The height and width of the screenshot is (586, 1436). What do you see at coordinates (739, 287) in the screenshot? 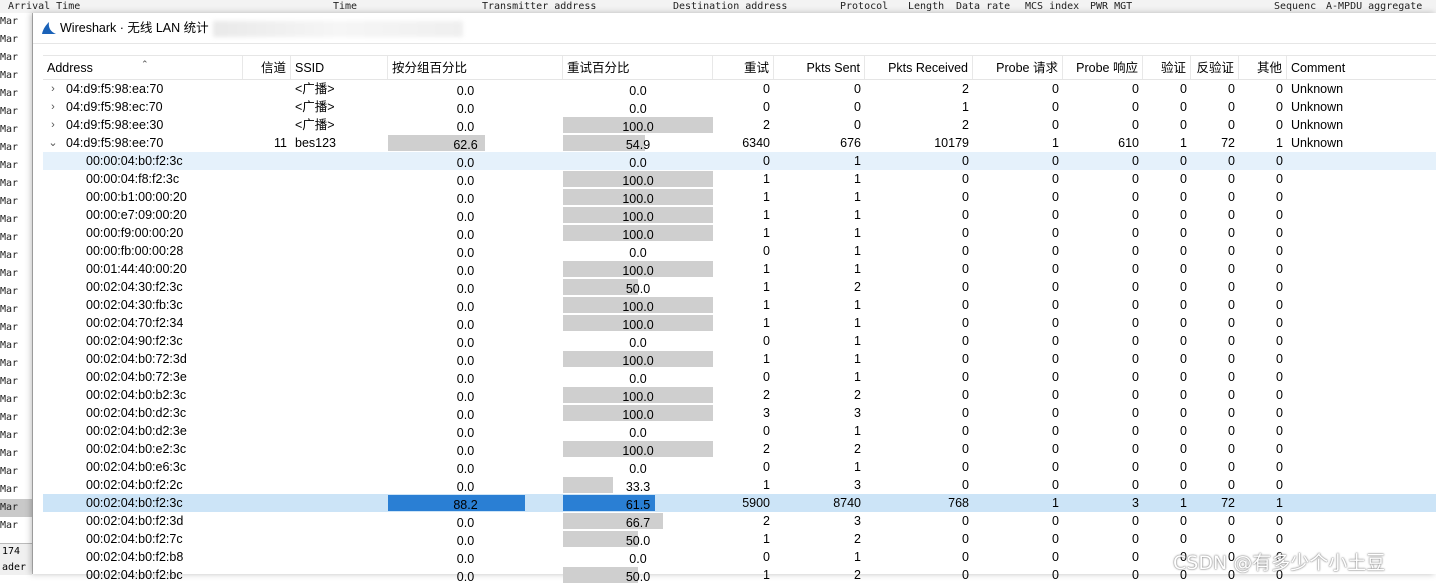
I see `table-row: 00:02:04:30:f2:3c 0.0 50.0 1 2 0 0 0 0 0 0` at bounding box center [739, 287].